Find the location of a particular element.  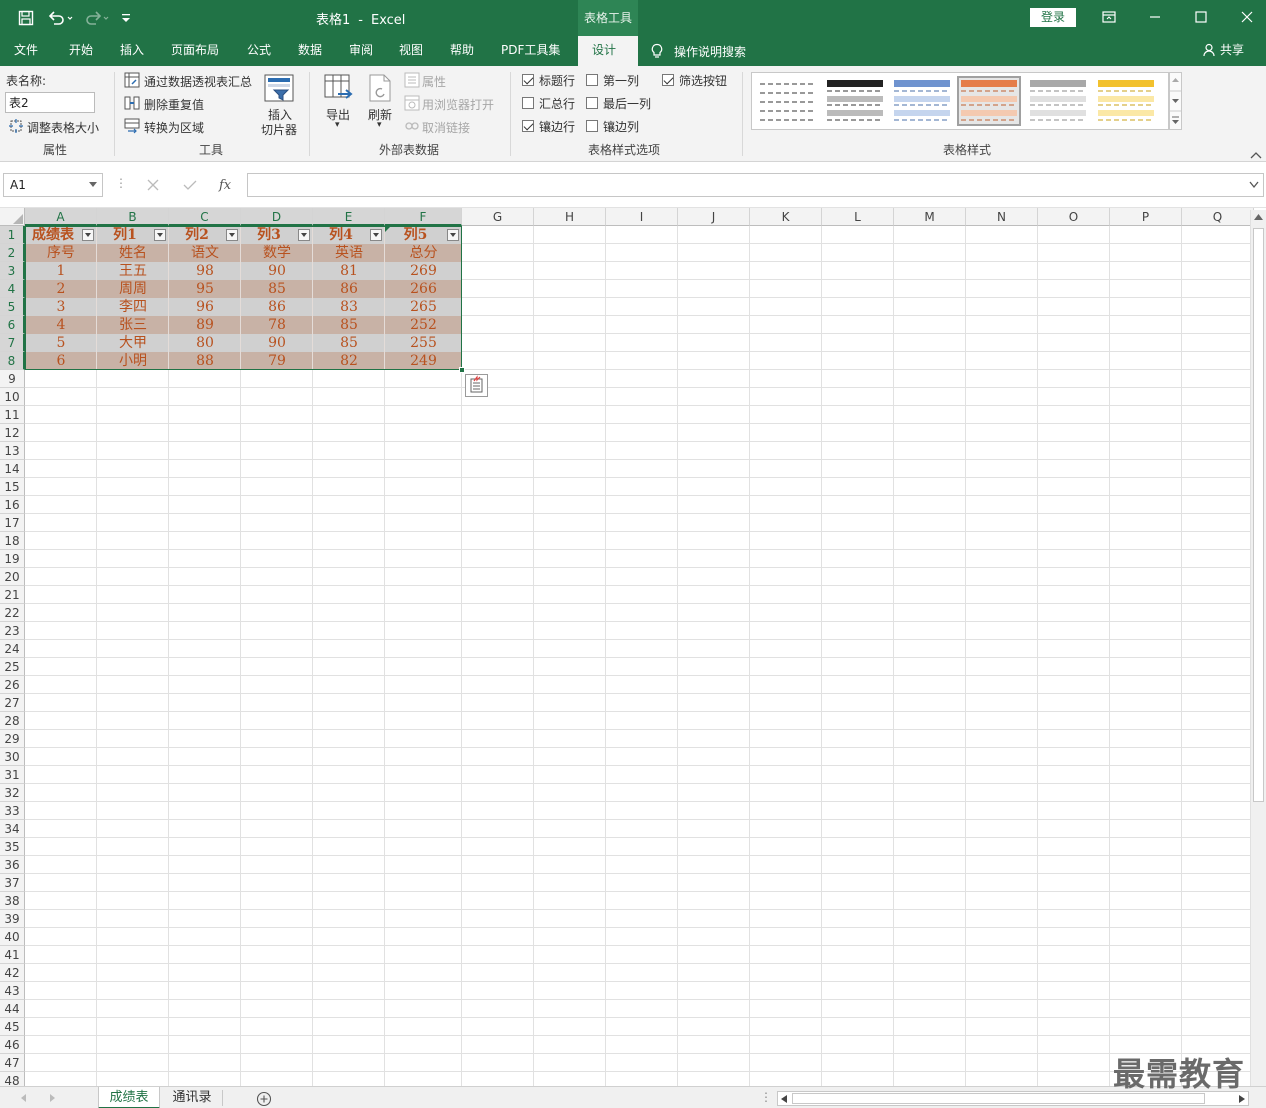

row-header: 15 is located at coordinates (12, 487).